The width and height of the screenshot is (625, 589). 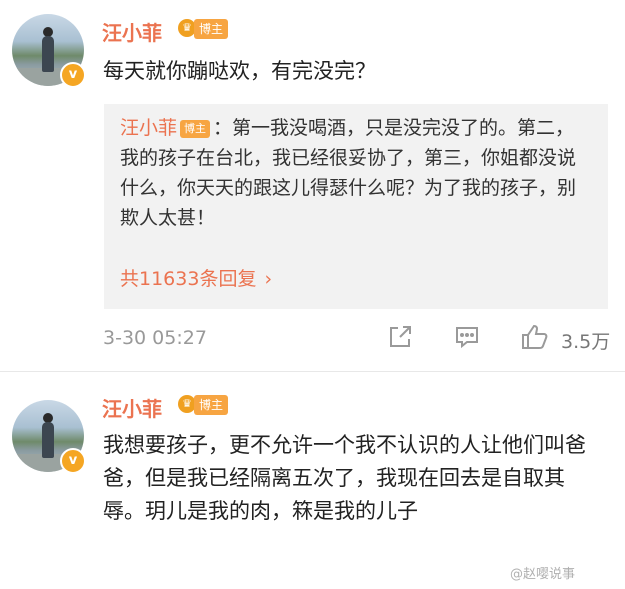 I want to click on quoted-blogger-badge: 博主, so click(x=195, y=129).